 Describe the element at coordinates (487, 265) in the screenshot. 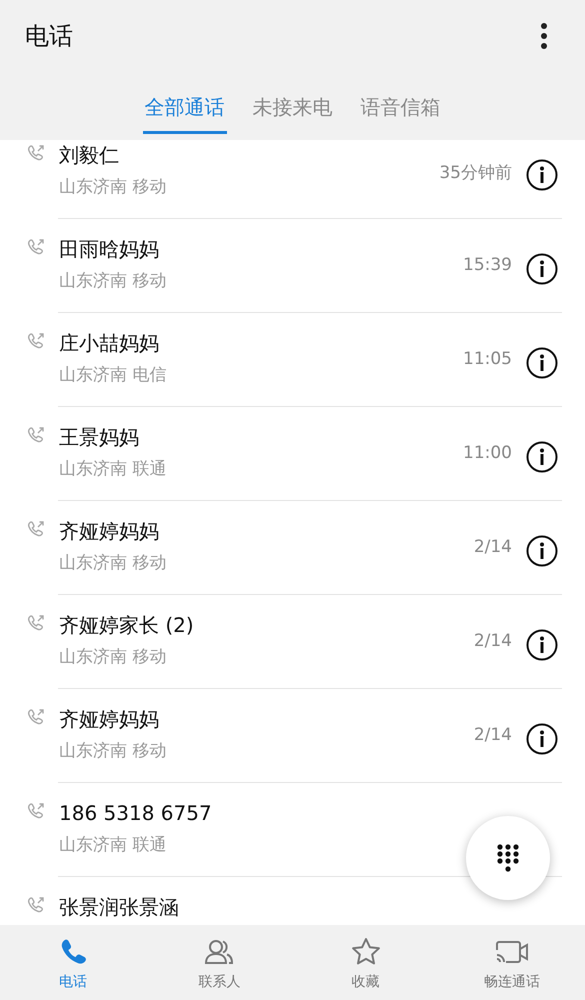

I see `call-time: 15:39` at that location.